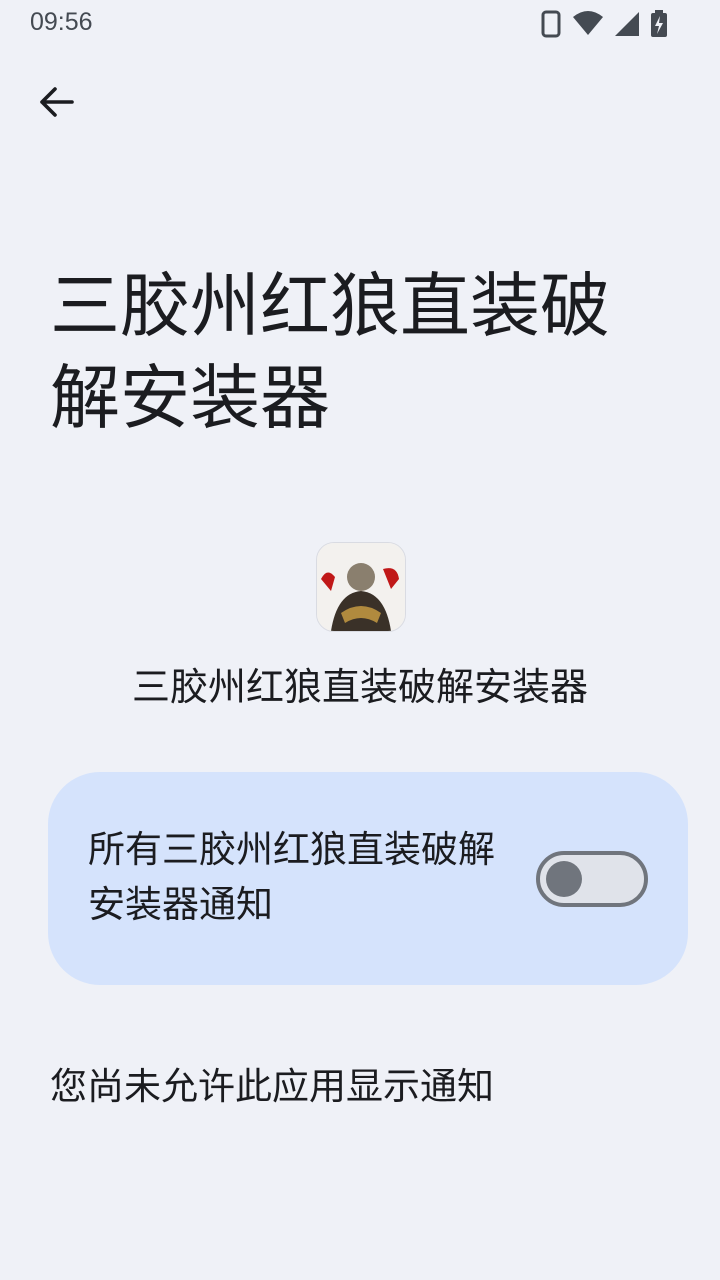 This screenshot has height=1280, width=720. I want to click on notifications-blocked-notice: 您尚未允许此应用显示通知, so click(272, 1086).